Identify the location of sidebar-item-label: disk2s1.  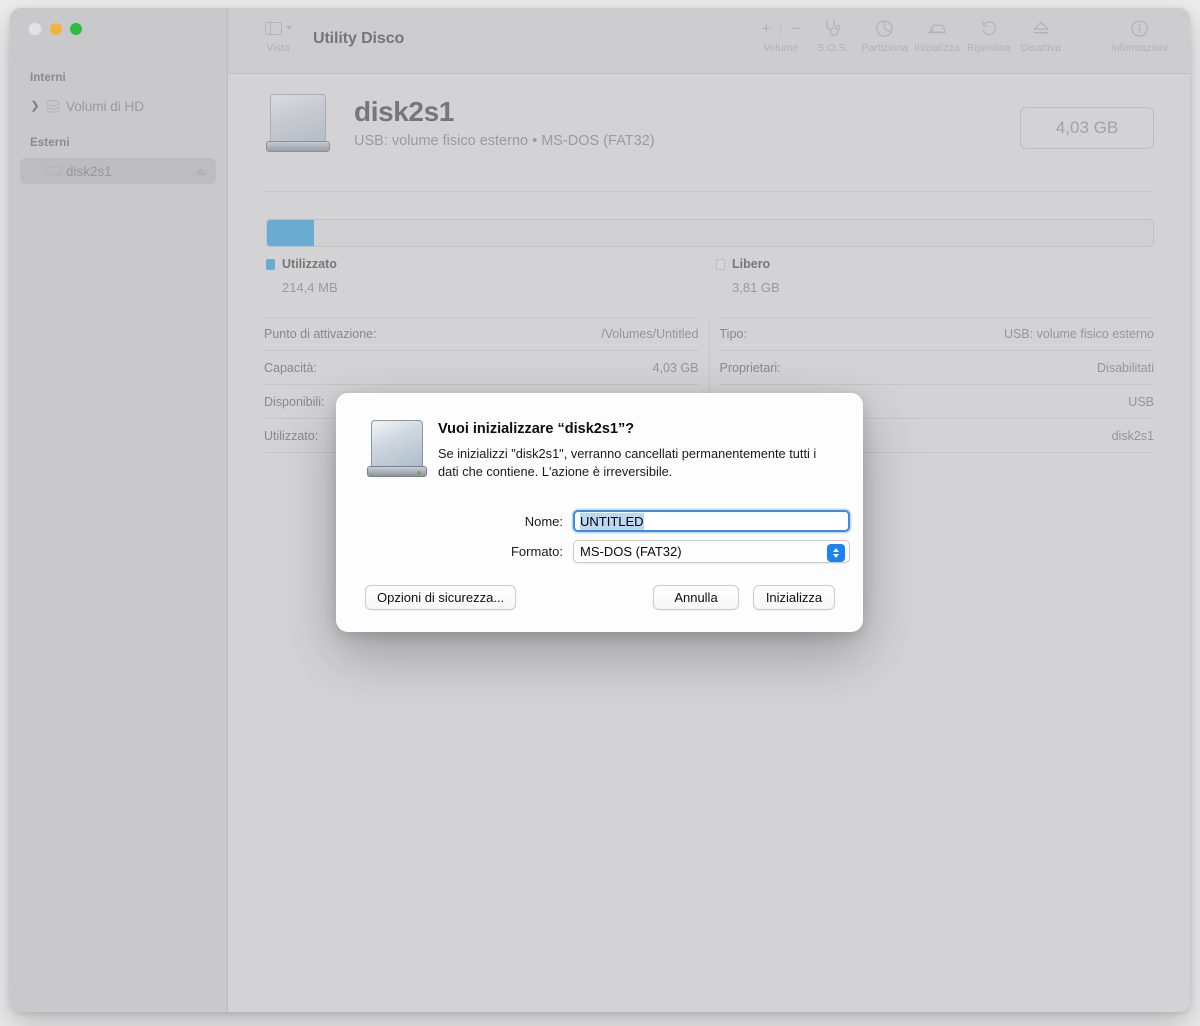
(89, 171).